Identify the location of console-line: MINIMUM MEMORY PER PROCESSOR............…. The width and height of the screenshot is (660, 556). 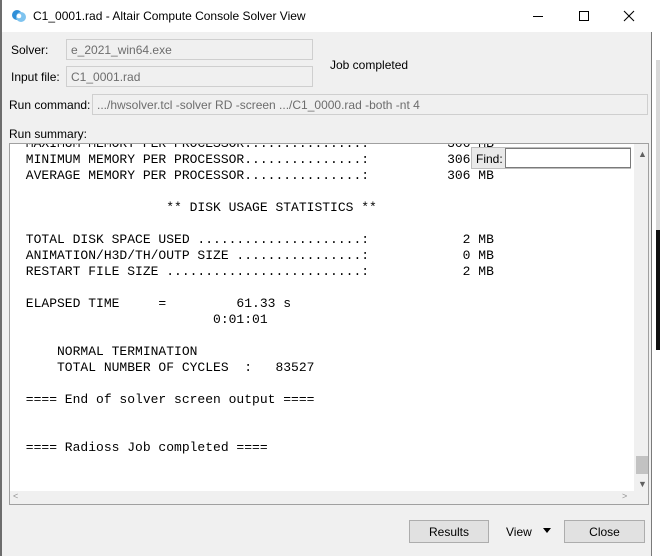
(256, 159).